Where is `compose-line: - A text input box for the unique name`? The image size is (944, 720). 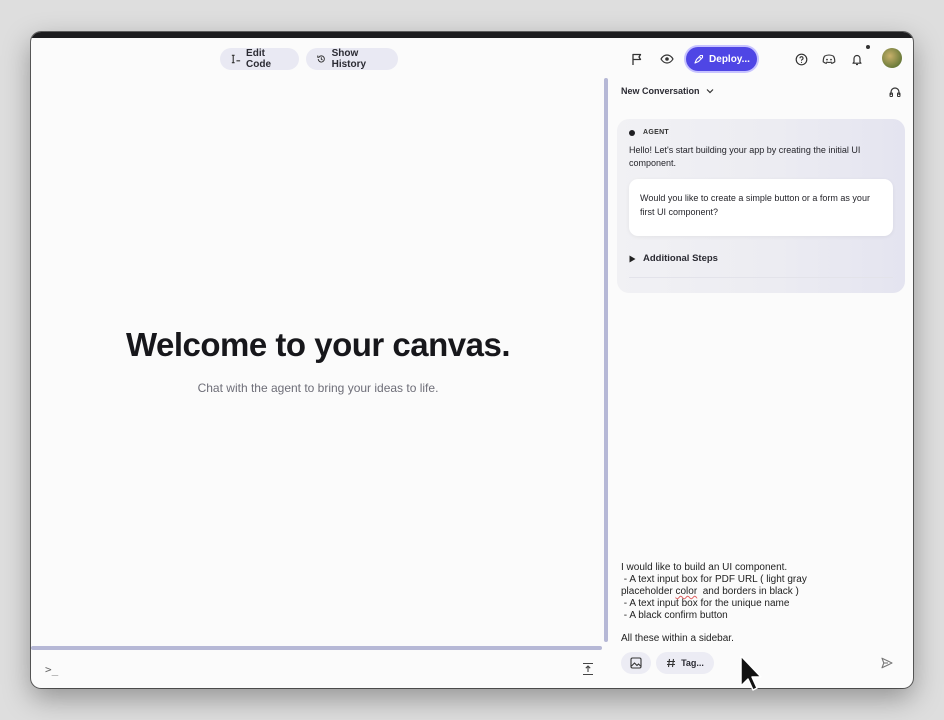 compose-line: - A text input box for the unique name is located at coordinates (705, 603).